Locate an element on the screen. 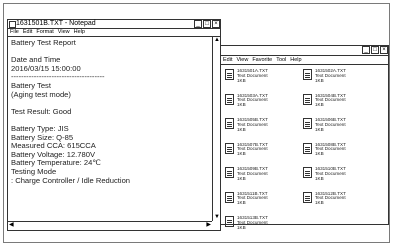  text-line: Battery Test Report is located at coordinates (43, 42).